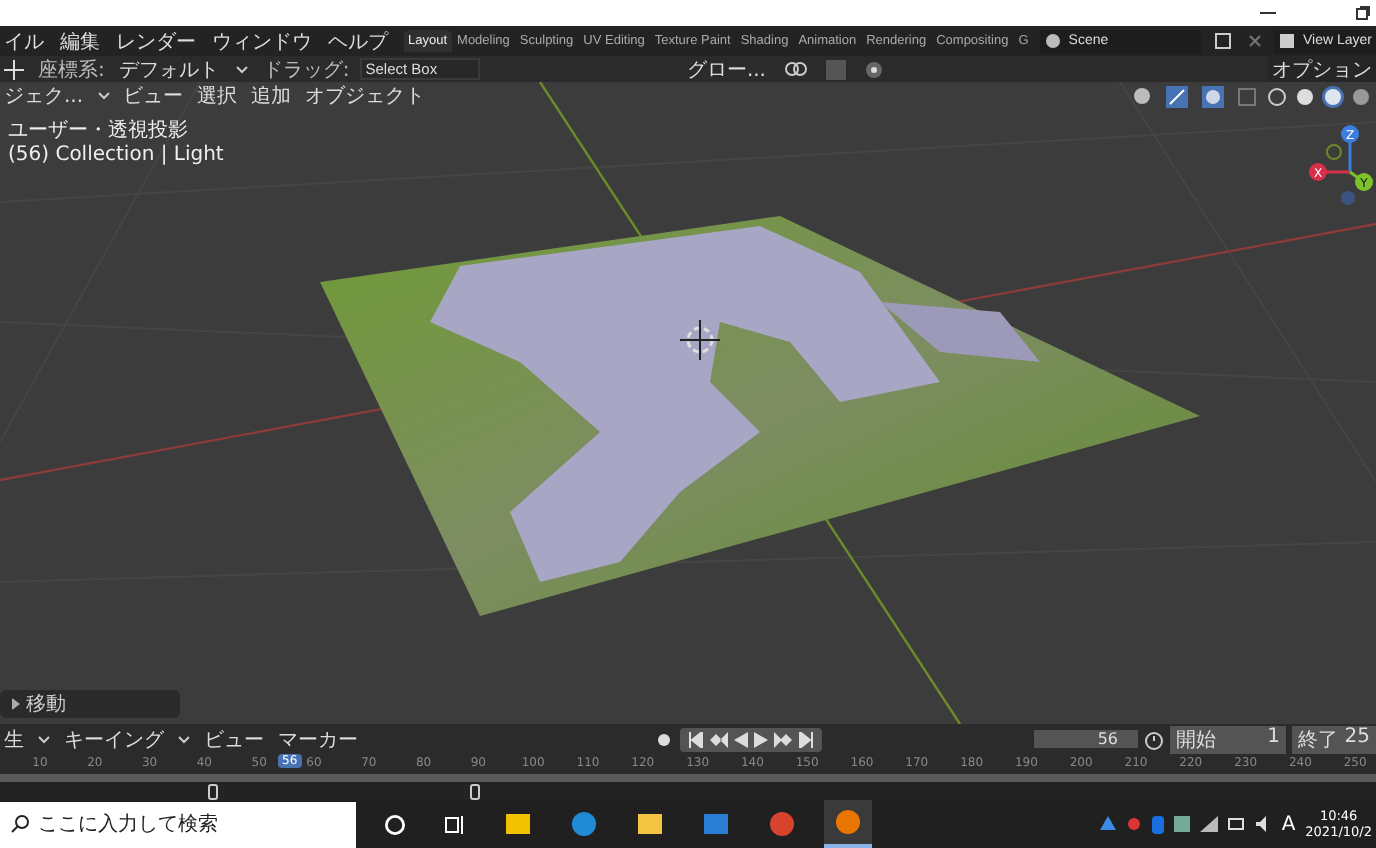  I want to click on volume-icon, so click(1263, 824).